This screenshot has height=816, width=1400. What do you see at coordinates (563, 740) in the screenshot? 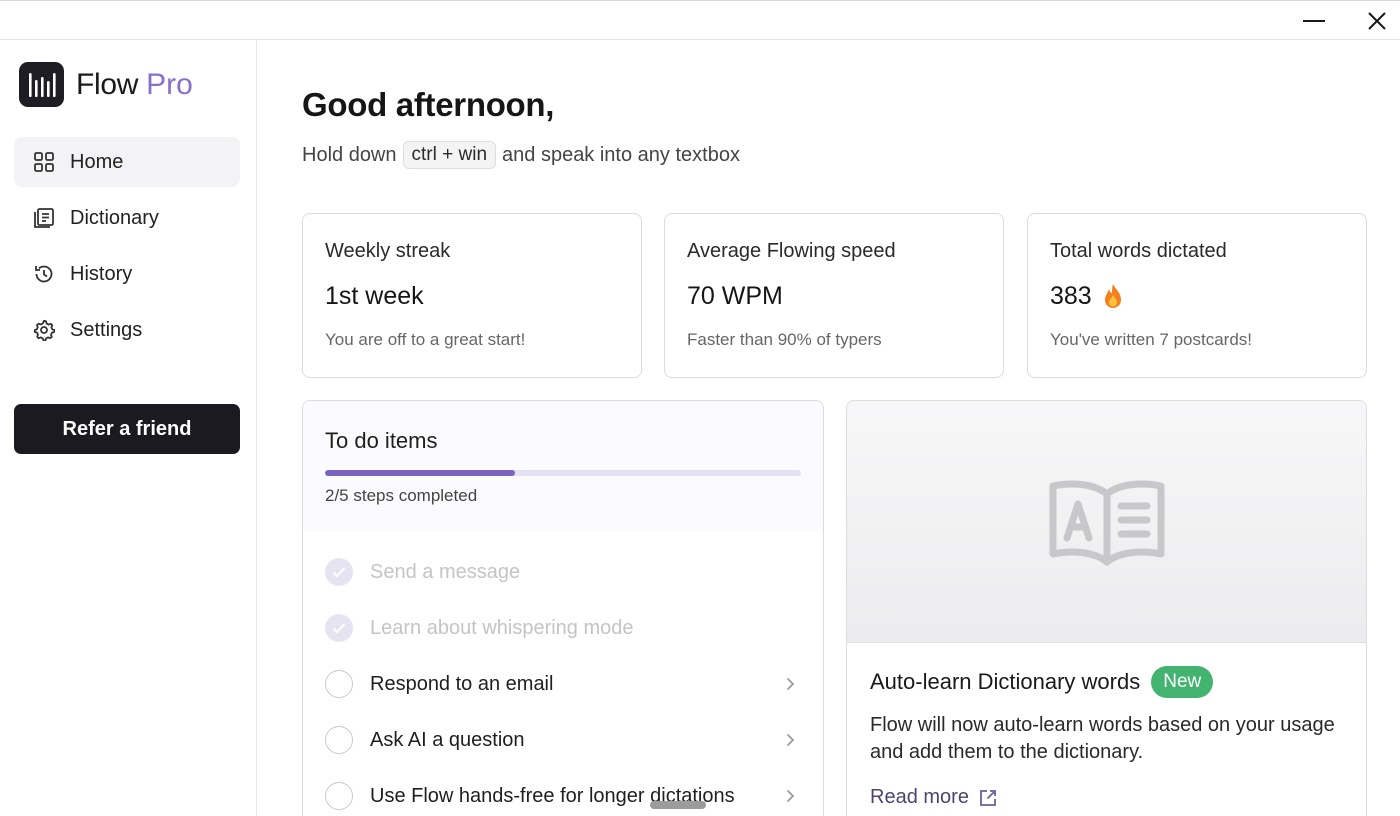
I see `todo-item-ask-ai: Ask AI a question` at bounding box center [563, 740].